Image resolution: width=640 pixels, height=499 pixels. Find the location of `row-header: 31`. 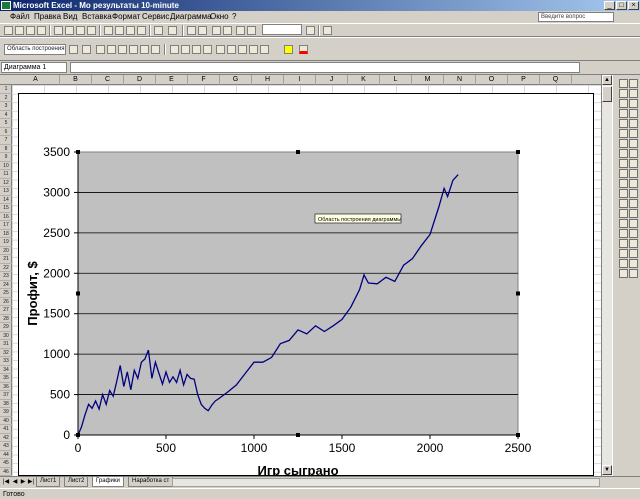

row-header: 31 is located at coordinates (6, 344).